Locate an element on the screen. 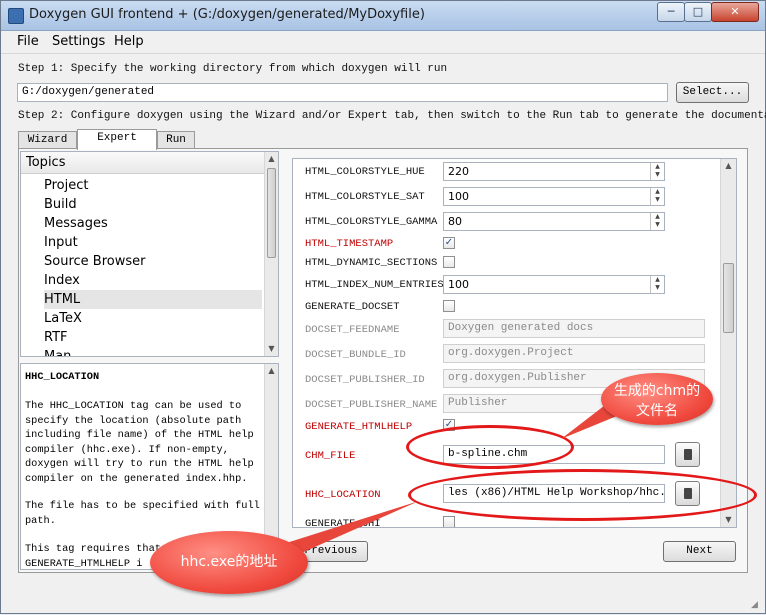  callout-pointers is located at coordinates (445, 480).